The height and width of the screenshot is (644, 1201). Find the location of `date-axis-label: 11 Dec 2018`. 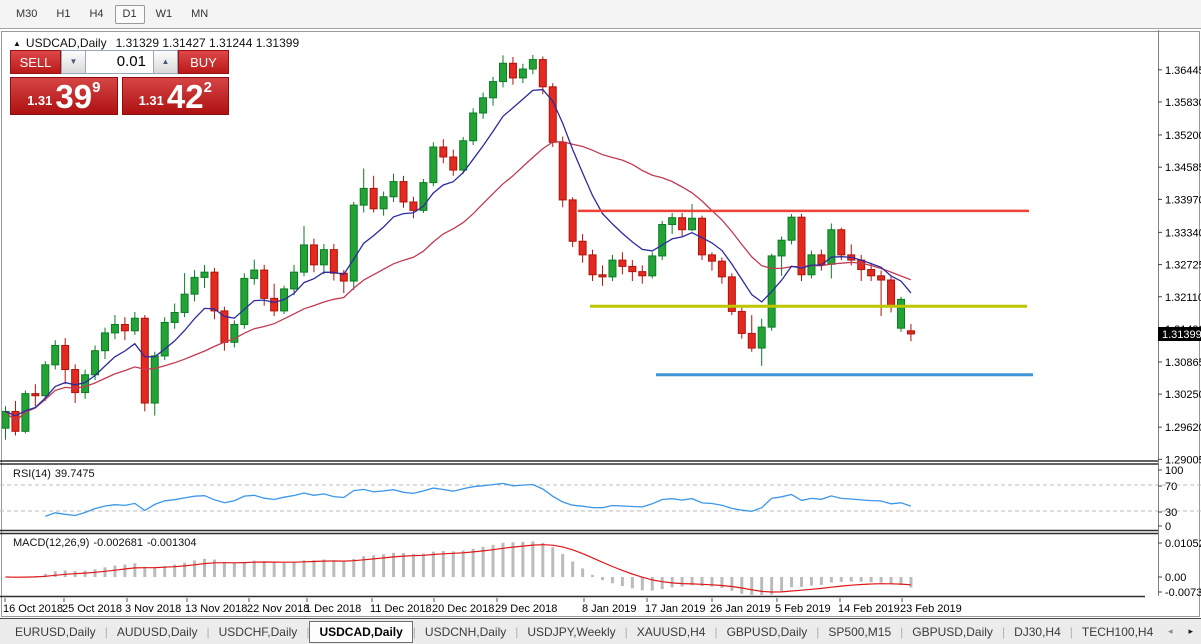

date-axis-label: 11 Dec 2018 is located at coordinates (401, 609).